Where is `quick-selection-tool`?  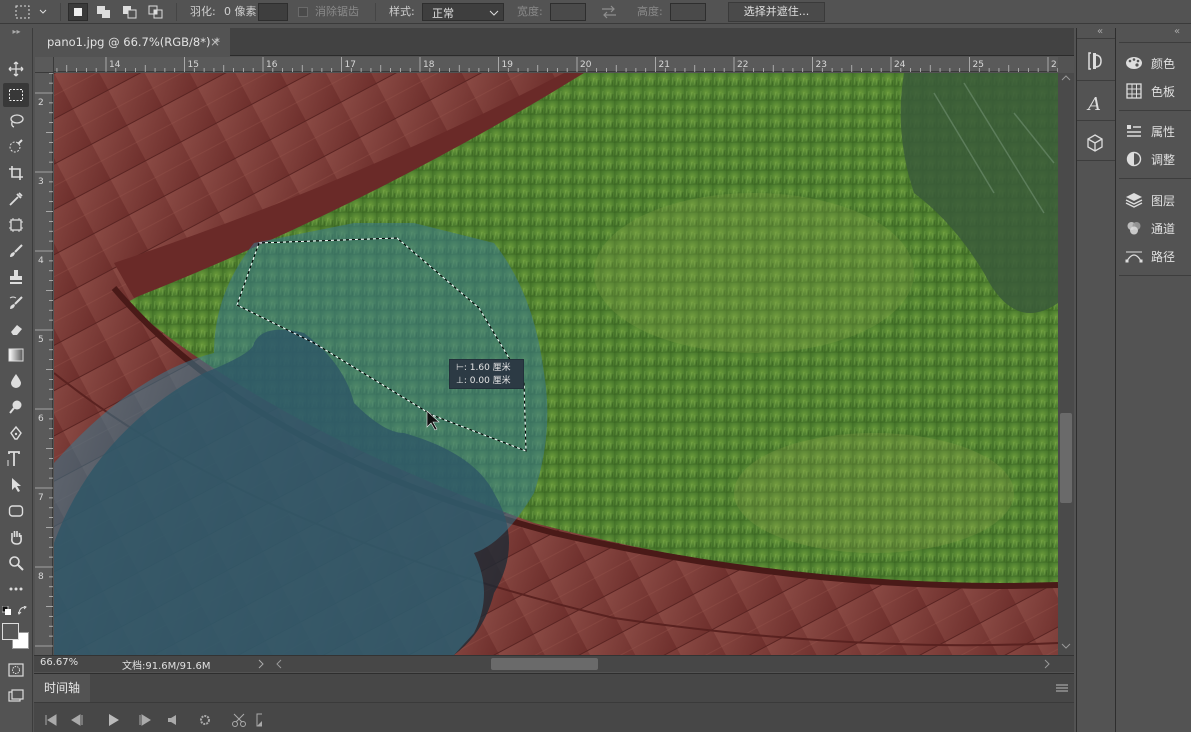 quick-selection-tool is located at coordinates (16, 147).